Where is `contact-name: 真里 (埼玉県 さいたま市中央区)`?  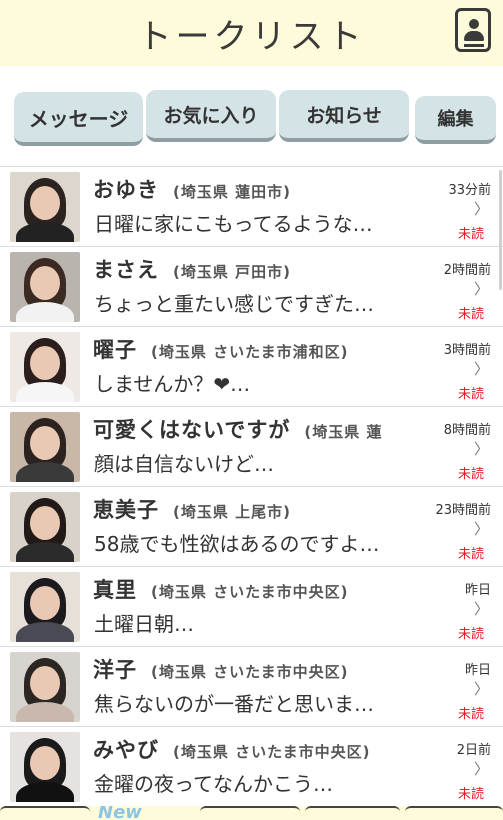 contact-name: 真里 (埼玉県 さいたま市中央区) is located at coordinates (221, 590).